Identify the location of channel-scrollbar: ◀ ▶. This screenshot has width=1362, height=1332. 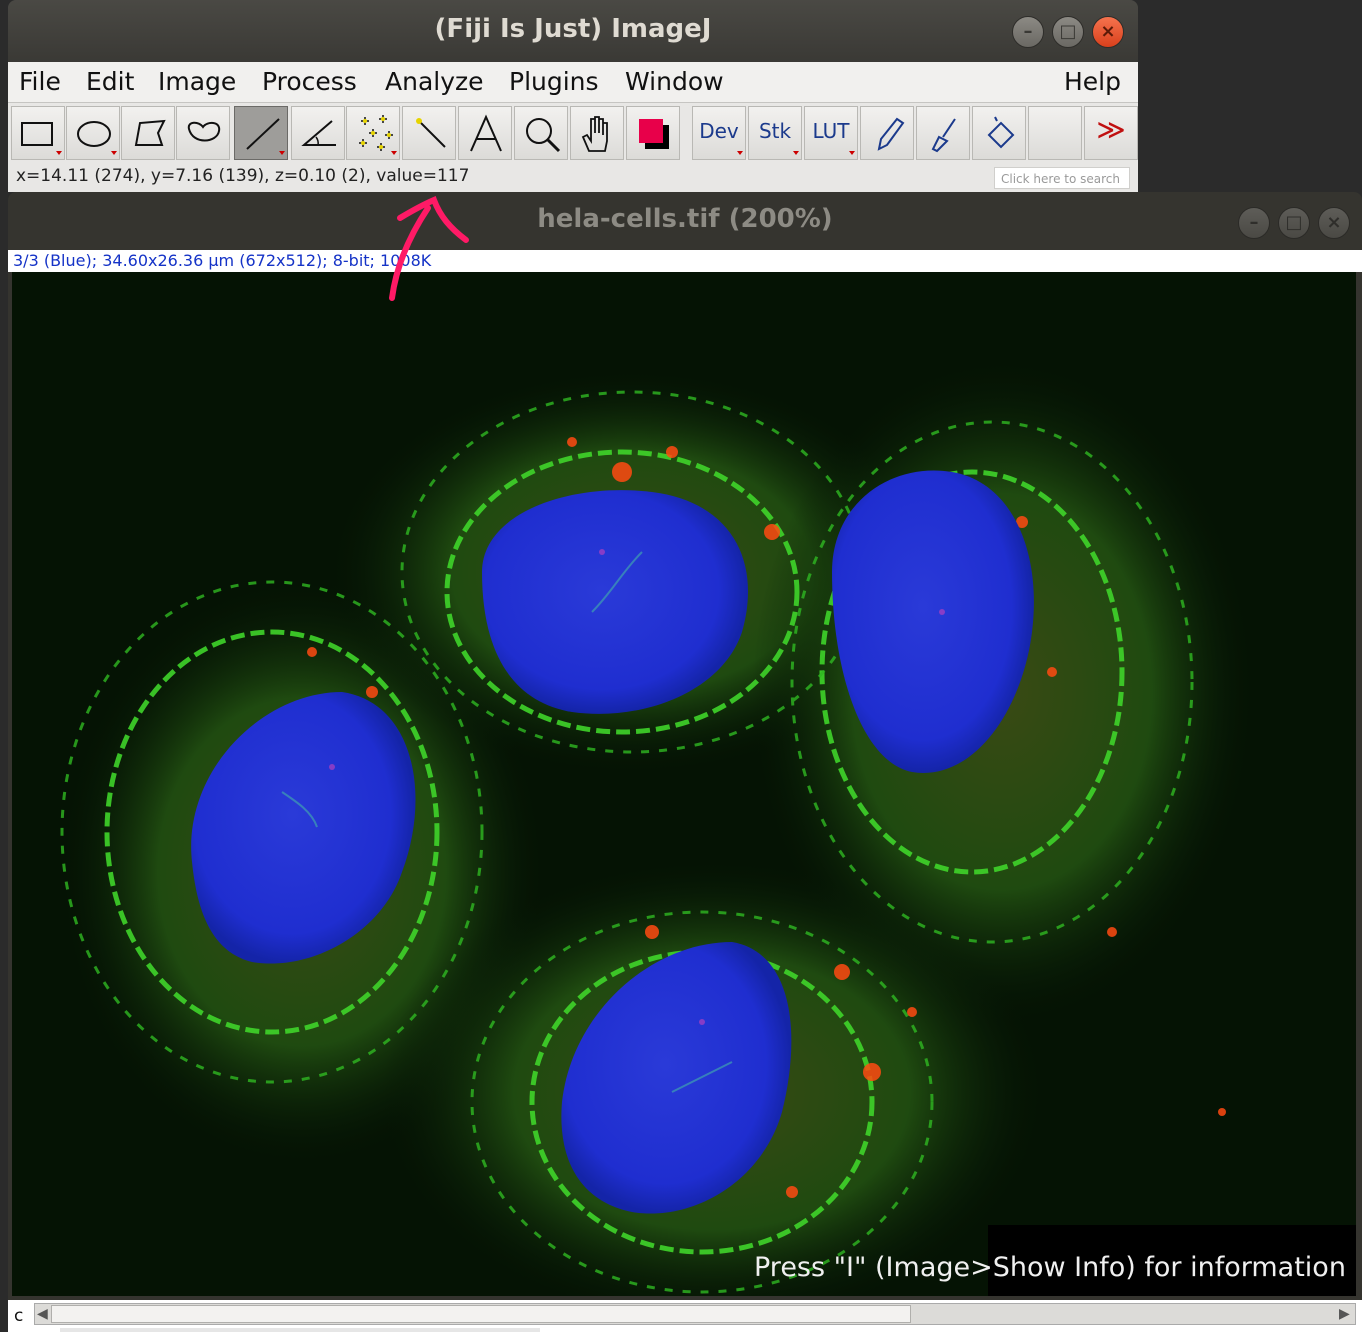
(695, 1314).